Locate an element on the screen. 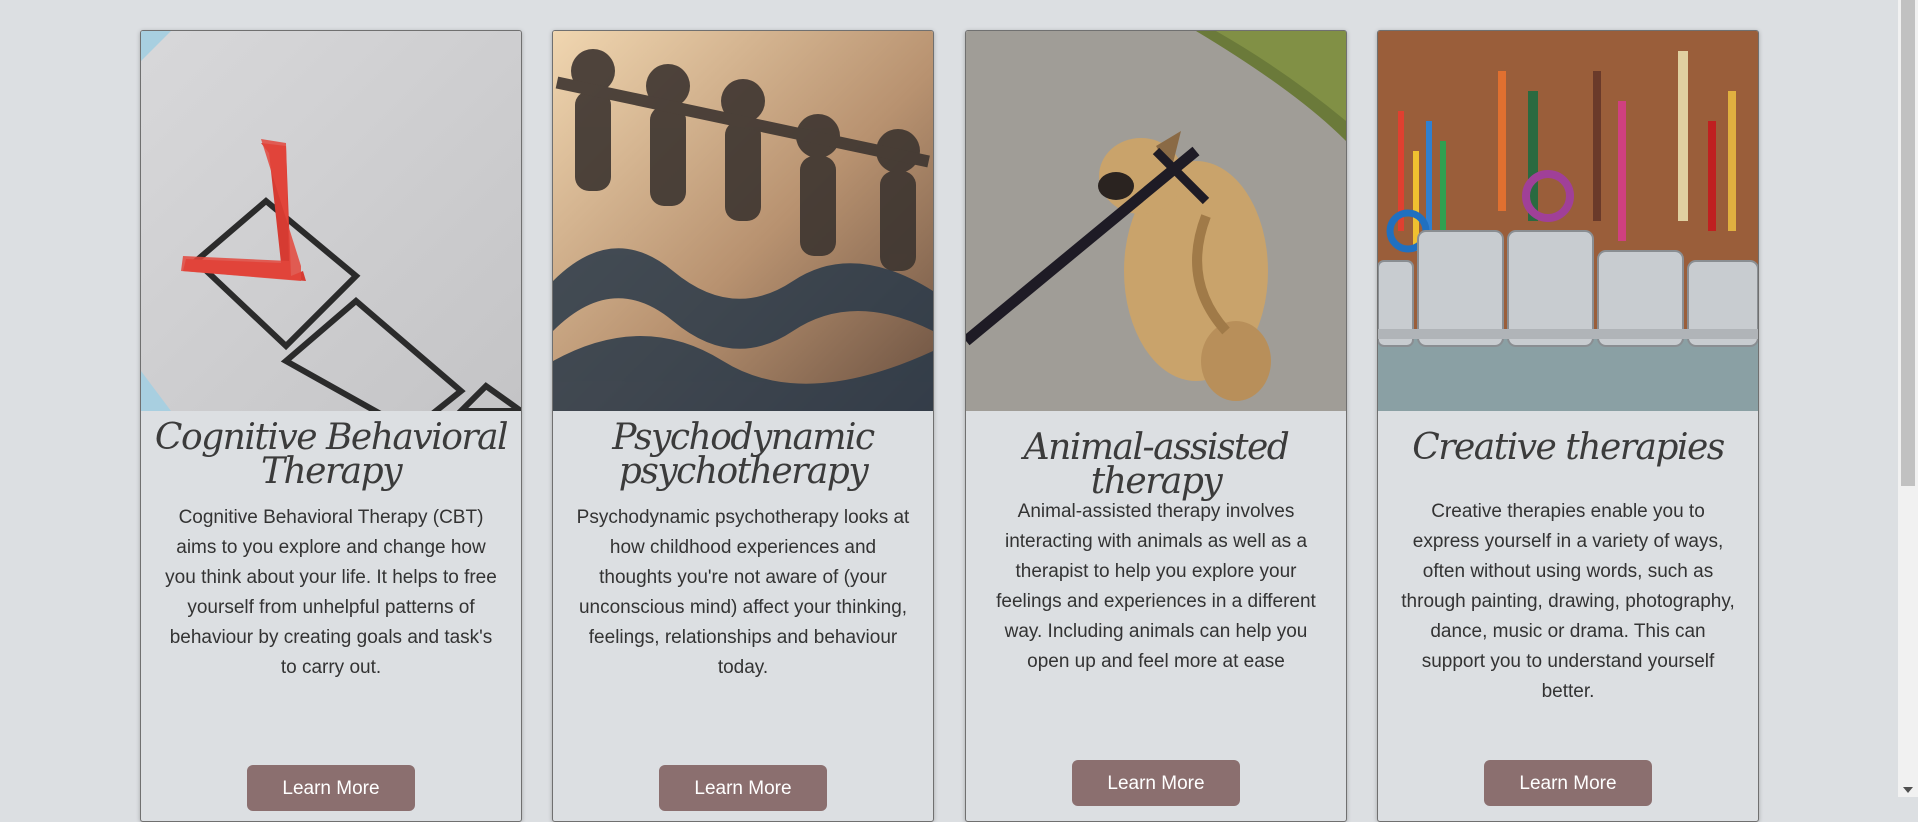  vertical-scrollbar is located at coordinates (1908, 398).